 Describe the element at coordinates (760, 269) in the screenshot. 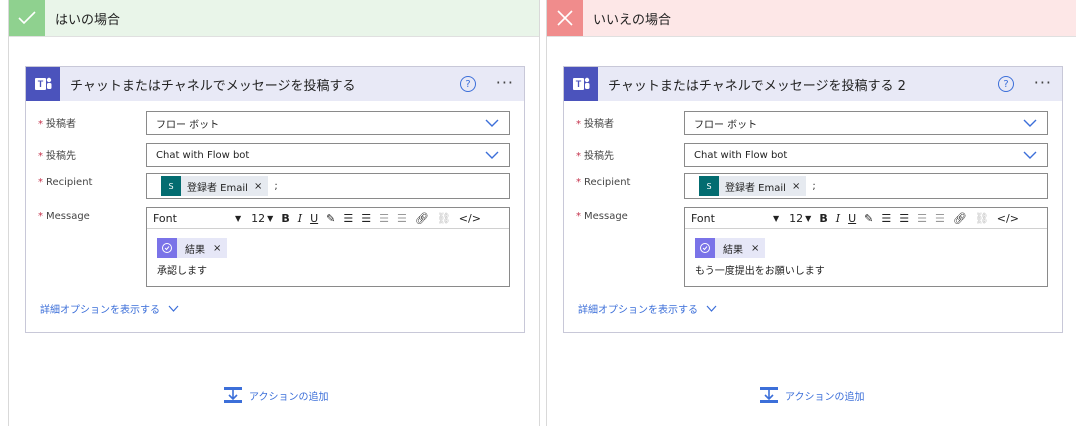

I see `message-text: もう一度提出をお願いします` at that location.